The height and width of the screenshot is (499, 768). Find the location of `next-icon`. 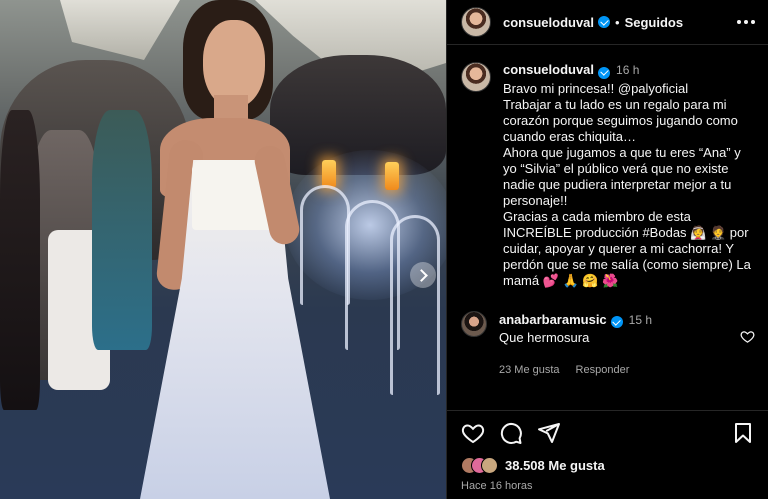

next-icon is located at coordinates (423, 275).